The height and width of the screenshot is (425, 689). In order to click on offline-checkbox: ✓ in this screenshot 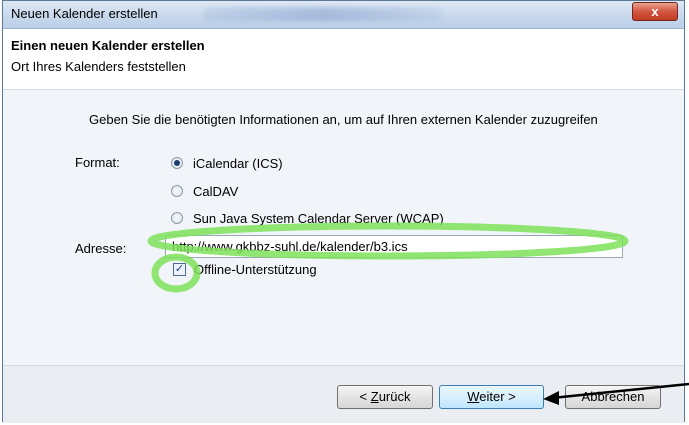, I will do `click(179, 269)`.